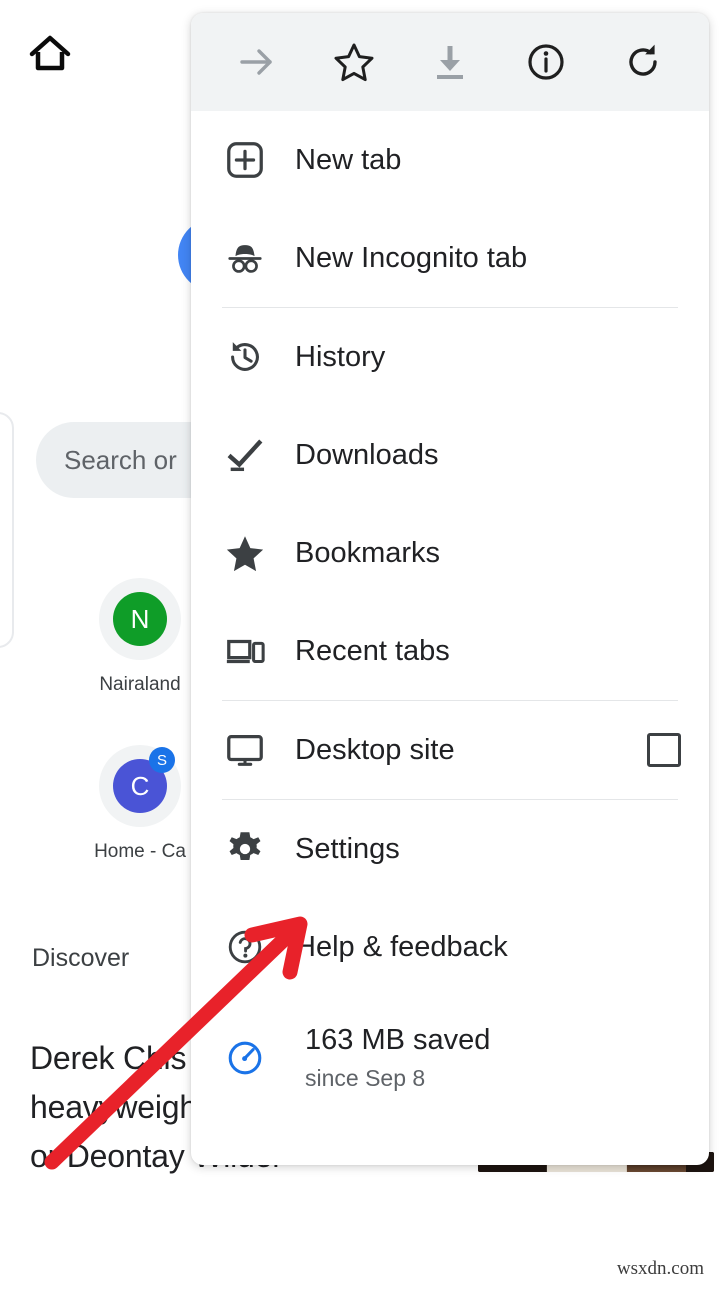 The image size is (720, 1290). I want to click on help-circle-icon, so click(245, 947).